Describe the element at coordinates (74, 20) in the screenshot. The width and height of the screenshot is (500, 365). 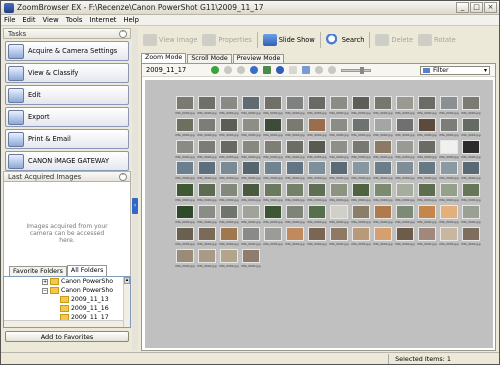
I see `menu-tools: Tools` at that location.